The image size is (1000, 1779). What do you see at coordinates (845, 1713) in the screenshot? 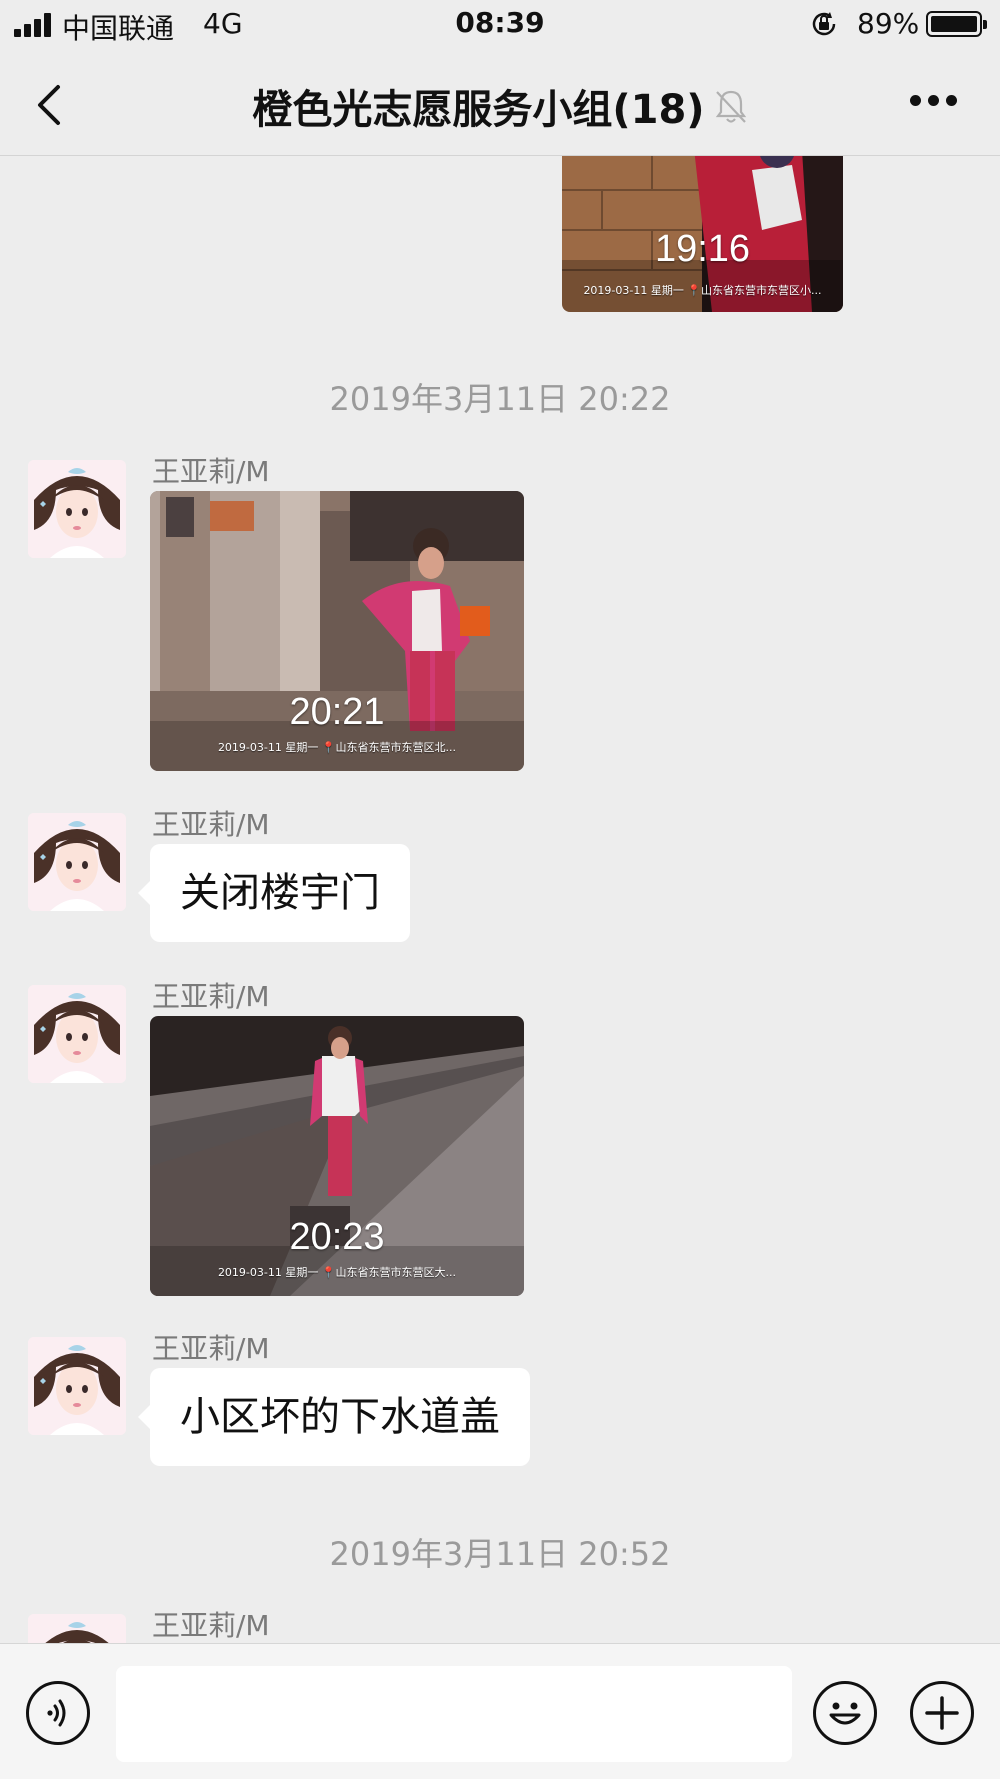
I see `emoji-icon` at bounding box center [845, 1713].